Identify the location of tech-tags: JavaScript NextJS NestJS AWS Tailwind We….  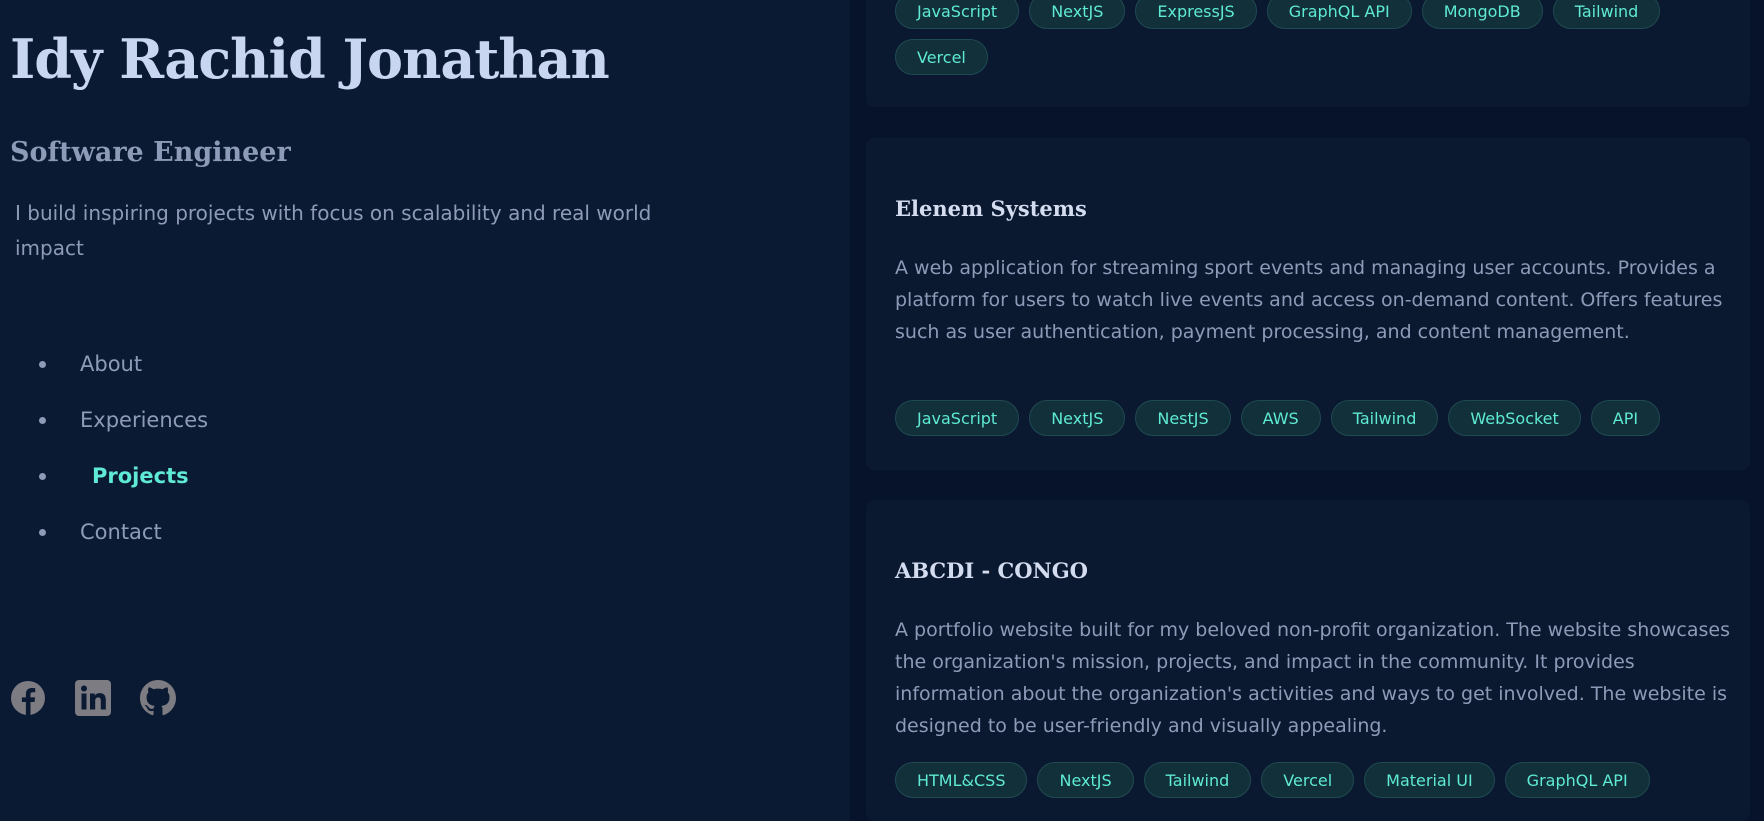
(1325, 418).